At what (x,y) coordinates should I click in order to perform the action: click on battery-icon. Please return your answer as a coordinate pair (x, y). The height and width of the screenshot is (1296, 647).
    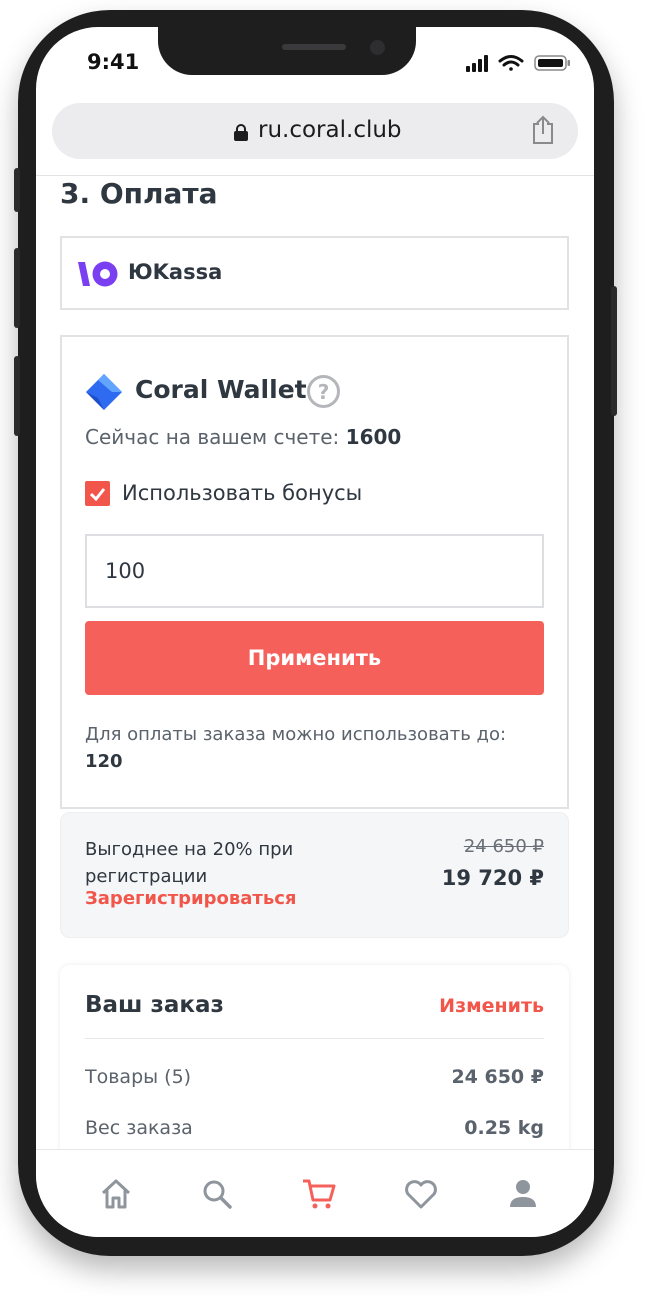
    Looking at the image, I should click on (552, 63).